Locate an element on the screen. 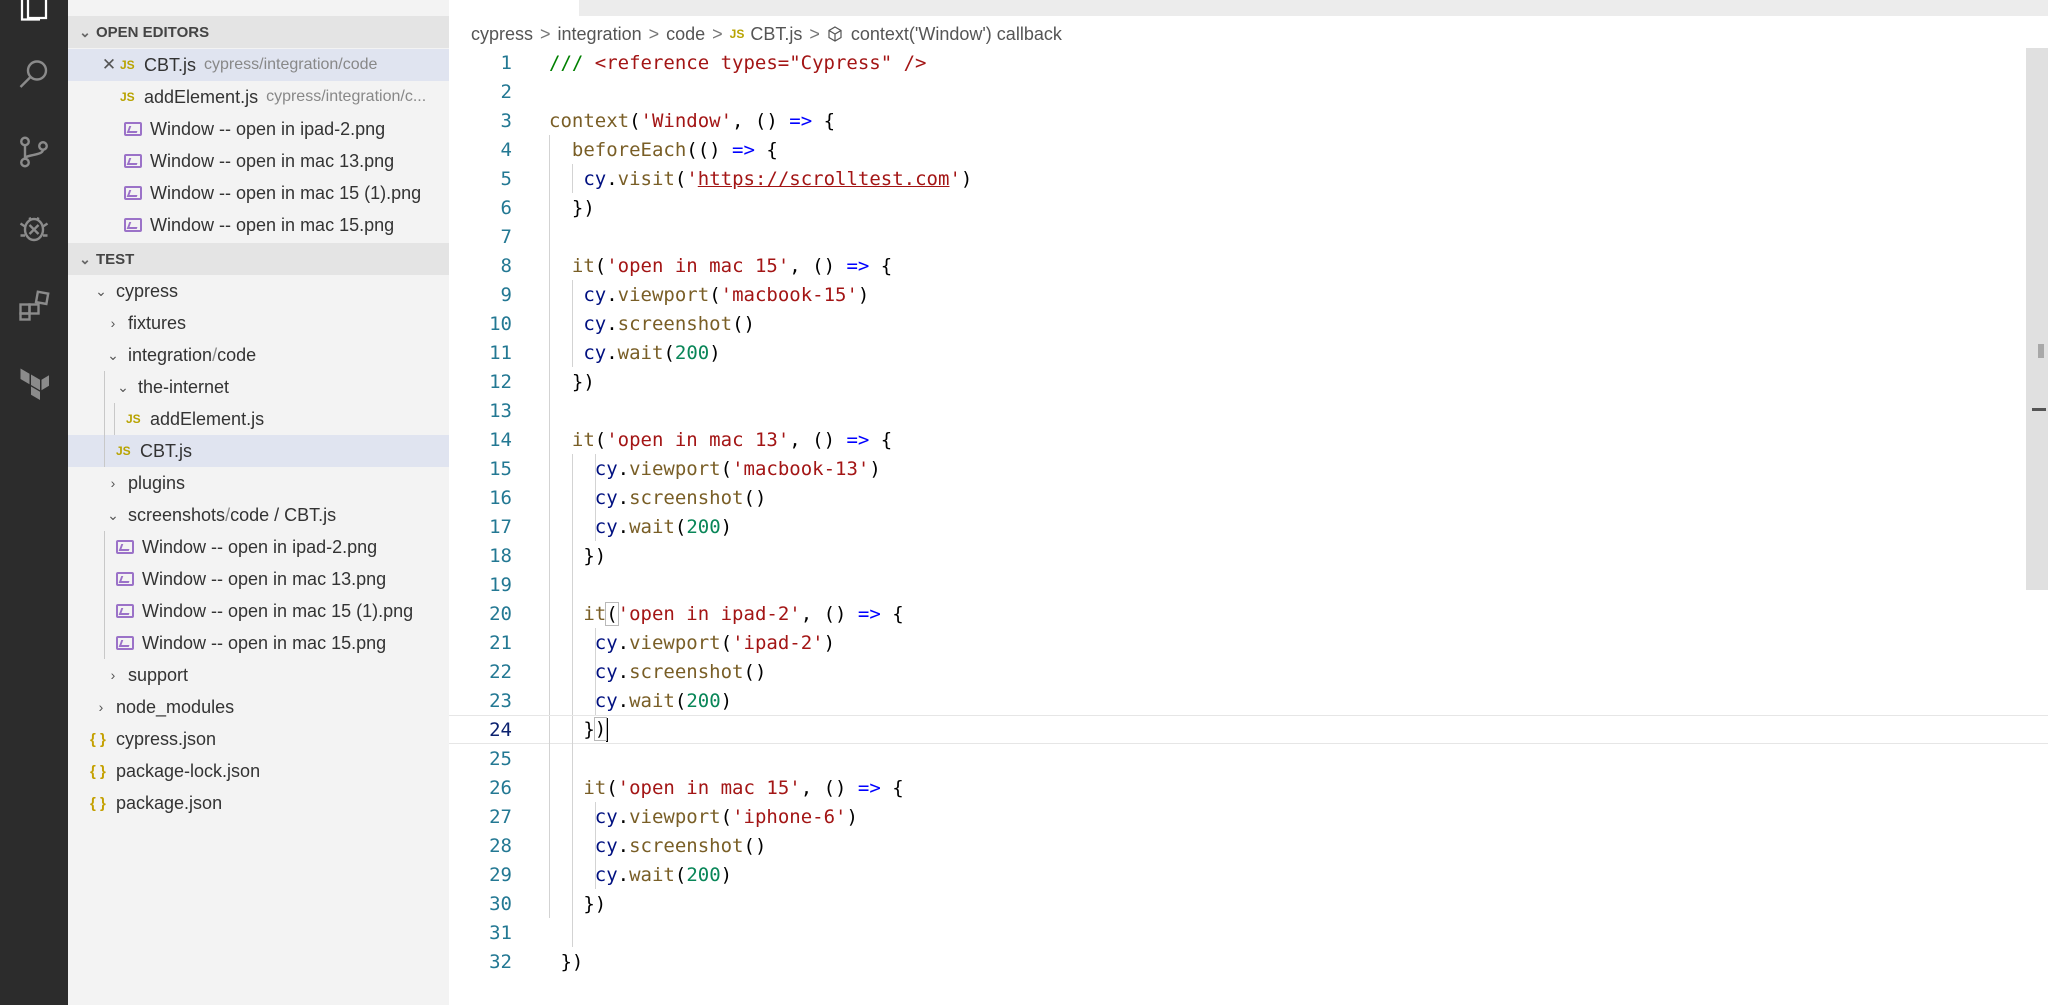 The image size is (2048, 1005). line-number: 8 is located at coordinates (506, 265).